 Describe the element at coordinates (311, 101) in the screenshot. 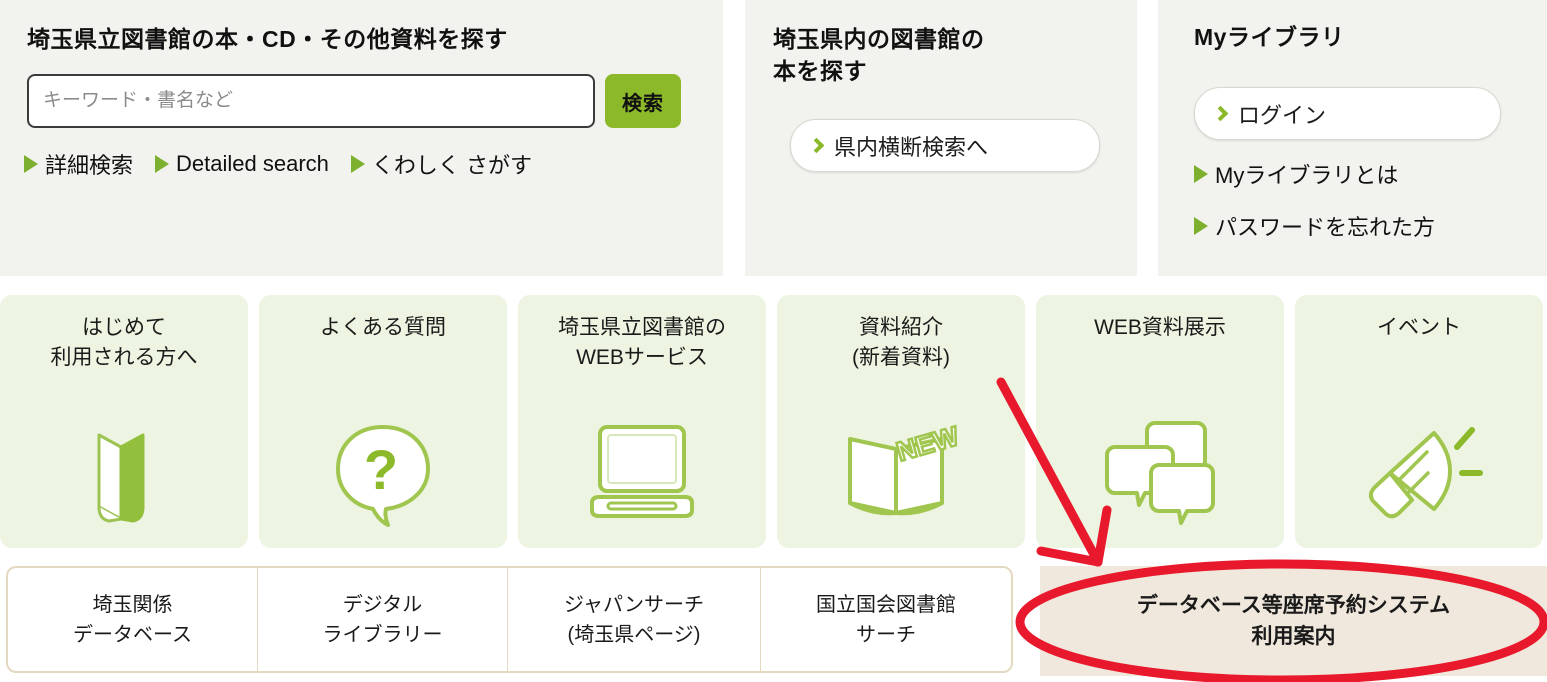

I see `search-input` at that location.